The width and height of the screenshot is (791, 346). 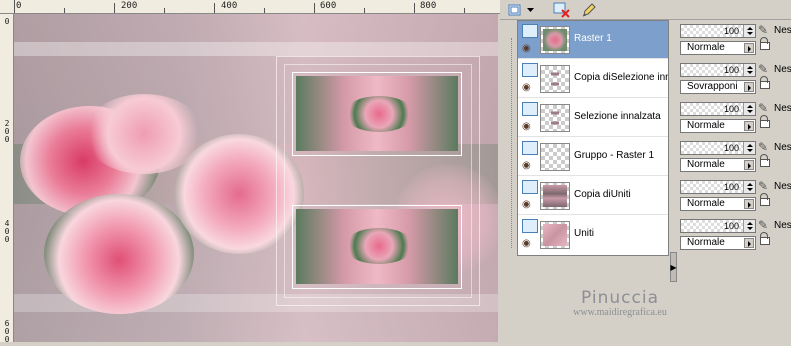 What do you see at coordinates (593, 40) in the screenshot?
I see `layer-row-raster-1: ◉ Raster 1` at bounding box center [593, 40].